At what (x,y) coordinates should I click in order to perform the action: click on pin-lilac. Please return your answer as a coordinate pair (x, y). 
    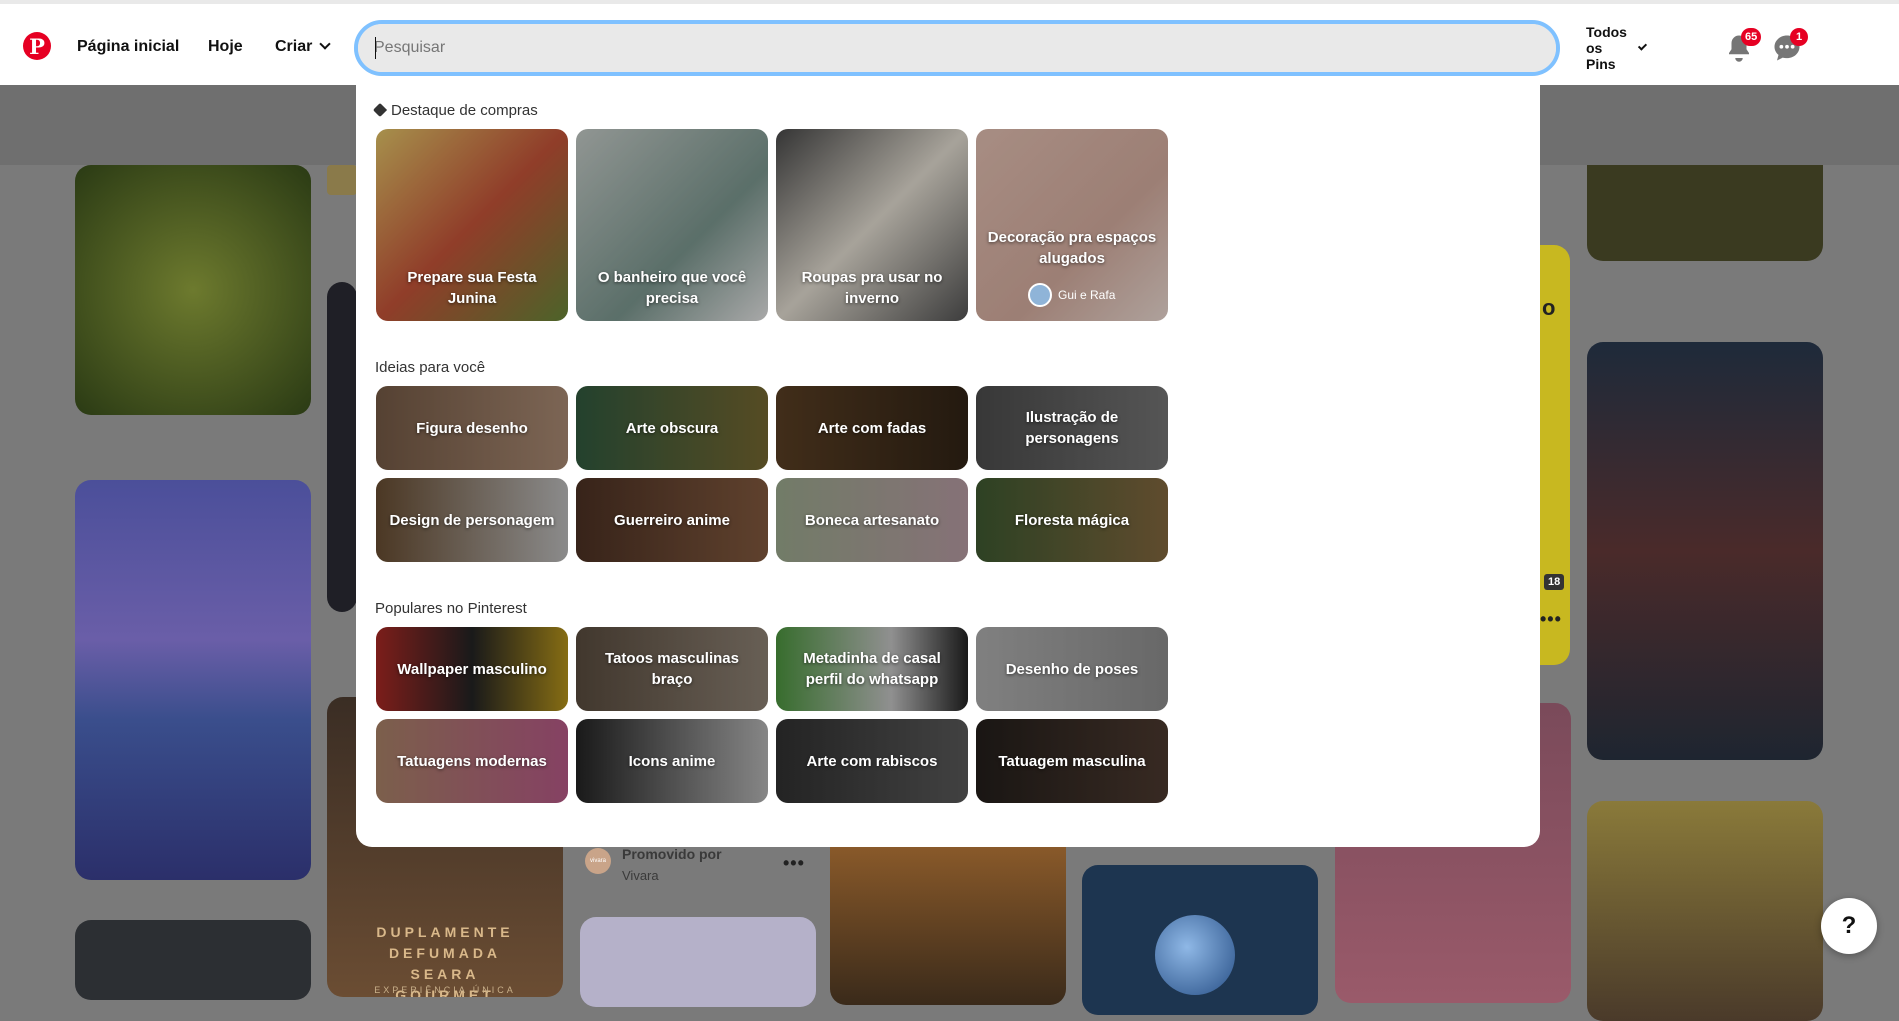
    Looking at the image, I should click on (698, 962).